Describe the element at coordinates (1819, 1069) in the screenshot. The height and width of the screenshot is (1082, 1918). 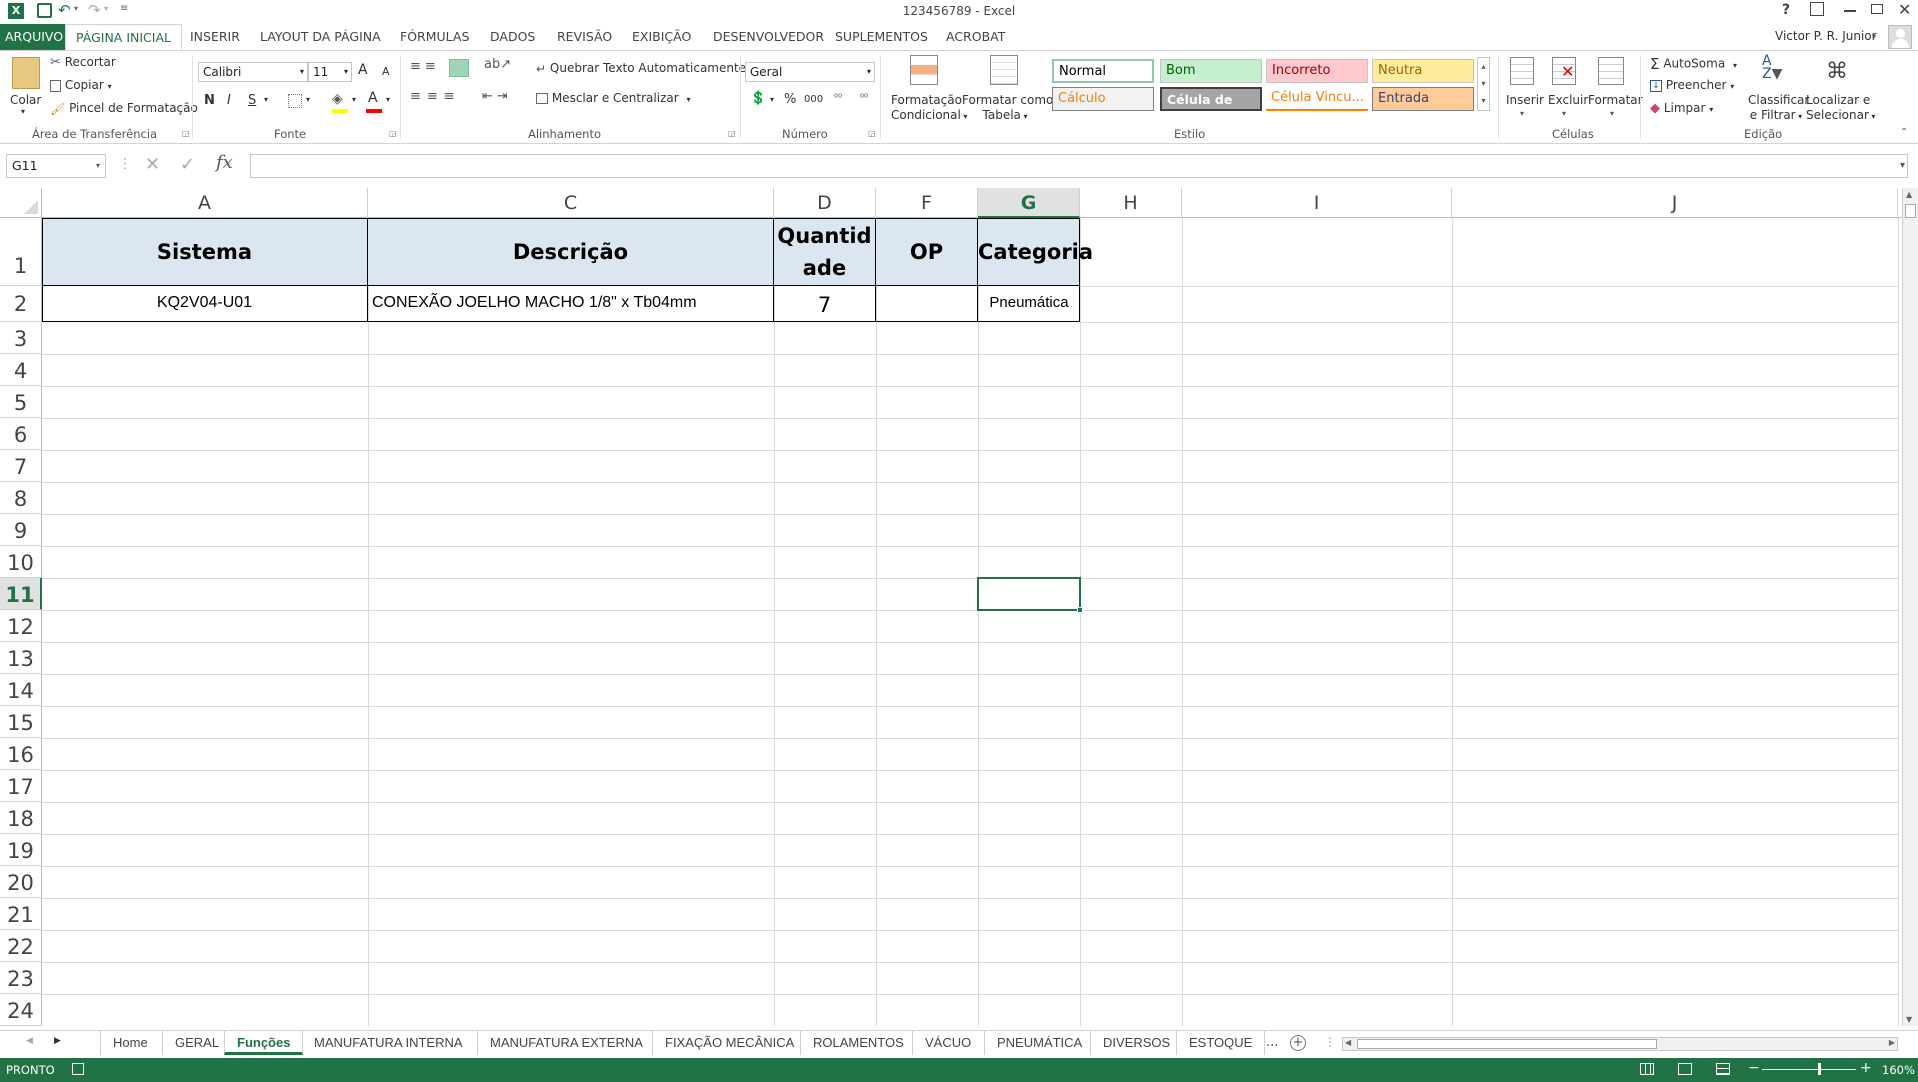
I see `zoom-slider-thumb` at that location.